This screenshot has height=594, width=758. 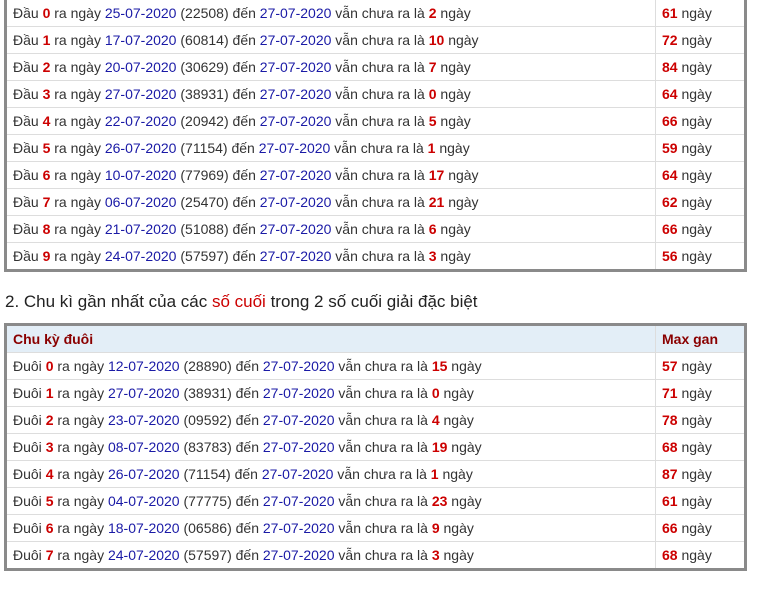 I want to click on row-digit: 1, so click(x=49, y=393).